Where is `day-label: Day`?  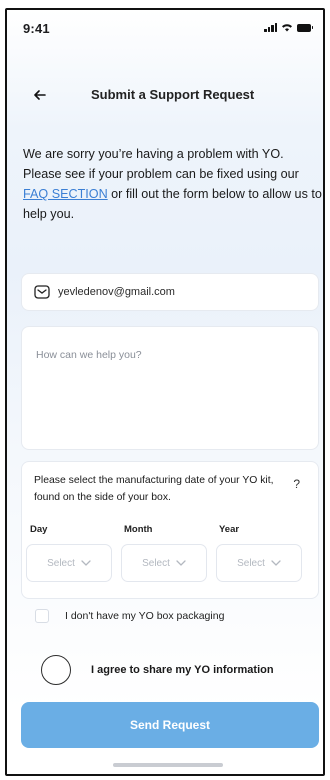
day-label: Day is located at coordinates (39, 529).